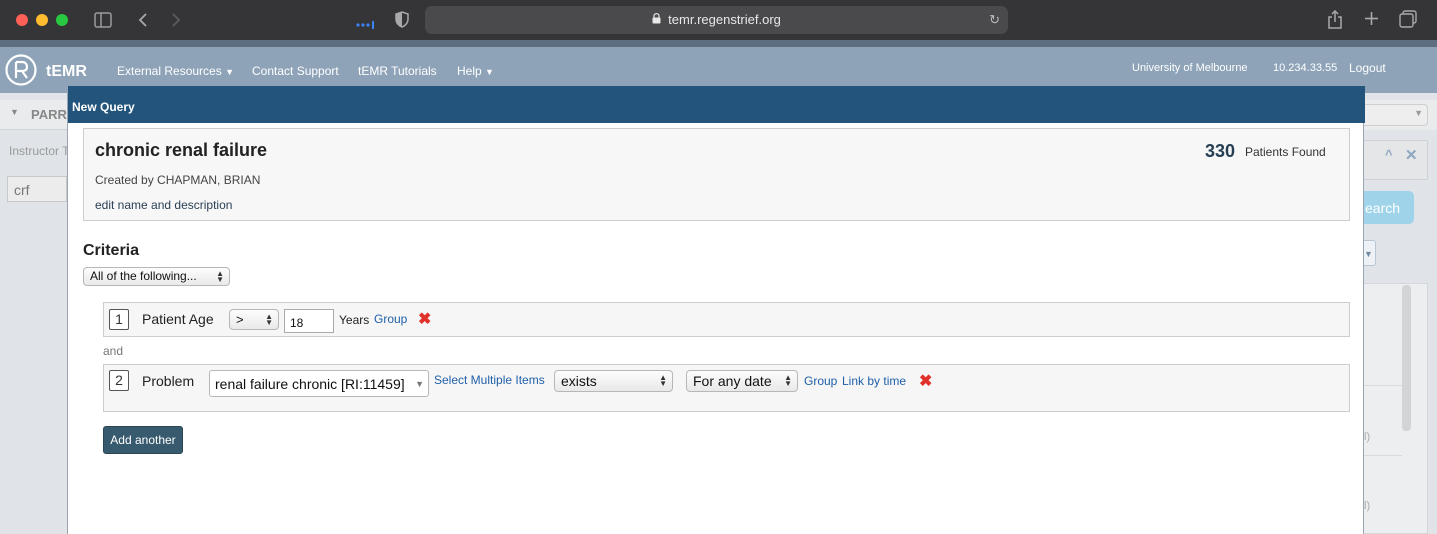 This screenshot has height=534, width=1437. Describe the element at coordinates (1396, 160) in the screenshot. I see `background-widget-header` at that location.